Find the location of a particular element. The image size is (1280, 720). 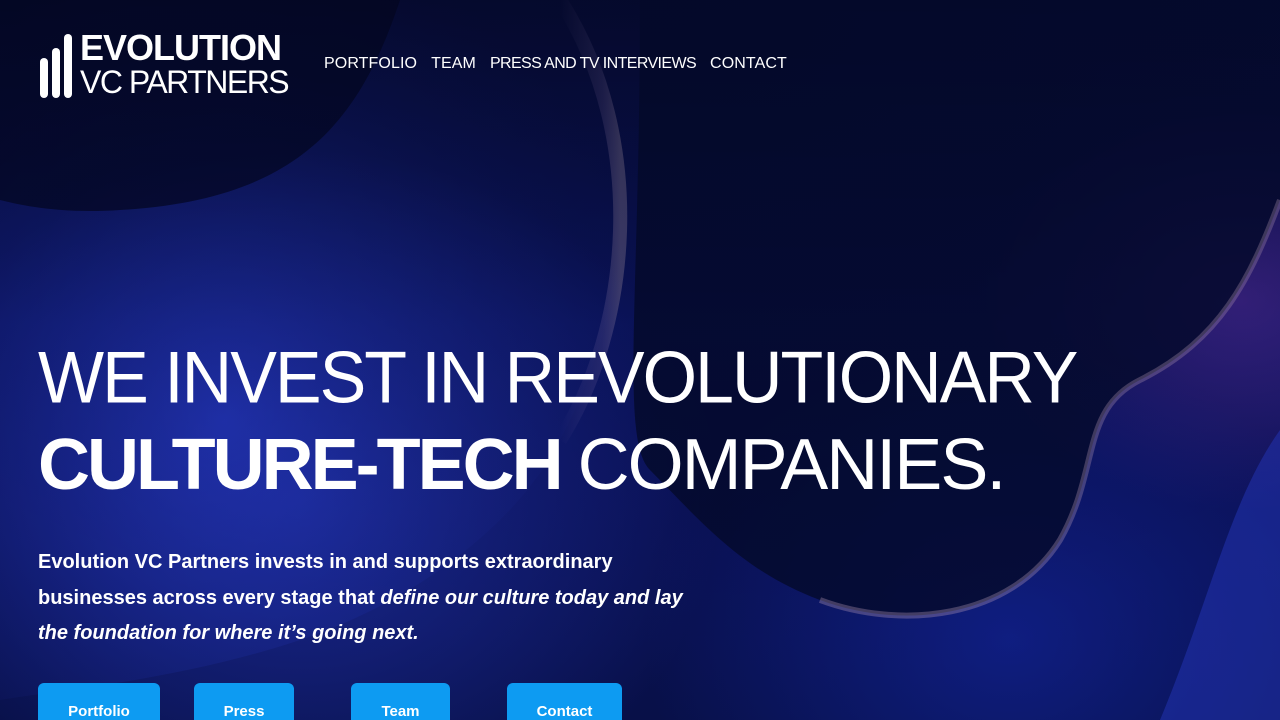

nav-team: TEAM is located at coordinates (453, 64).